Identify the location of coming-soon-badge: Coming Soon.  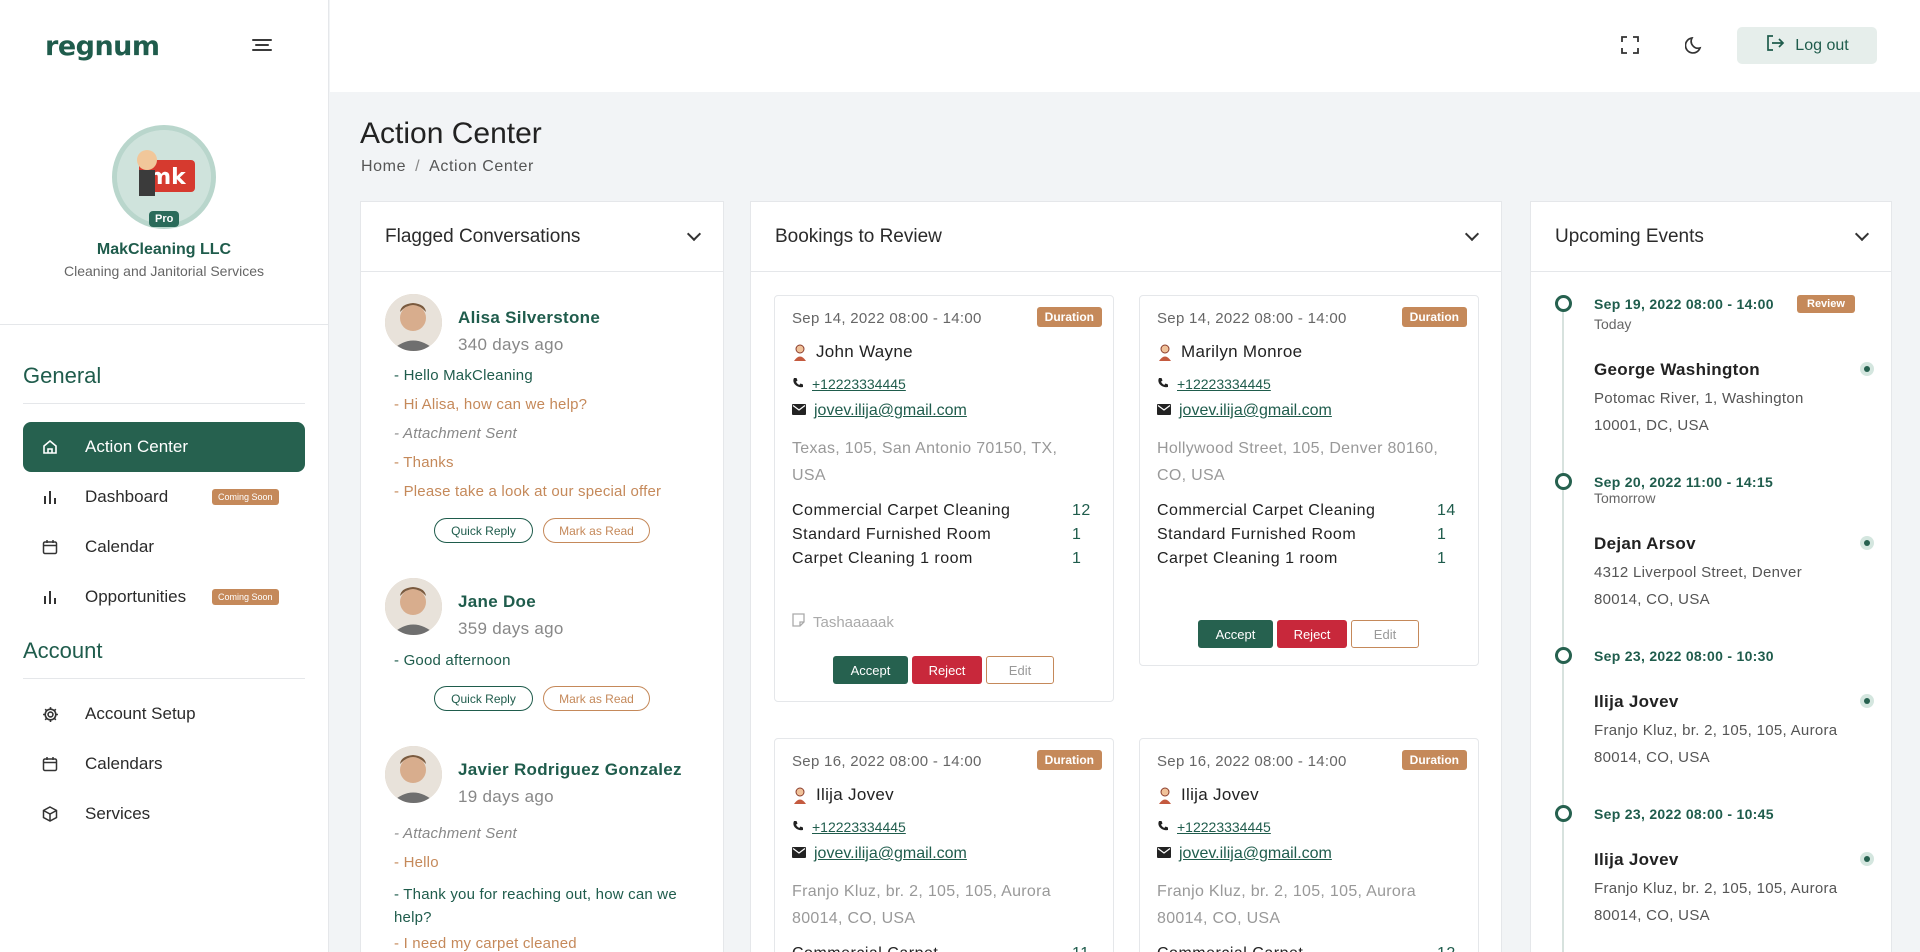
(245, 597).